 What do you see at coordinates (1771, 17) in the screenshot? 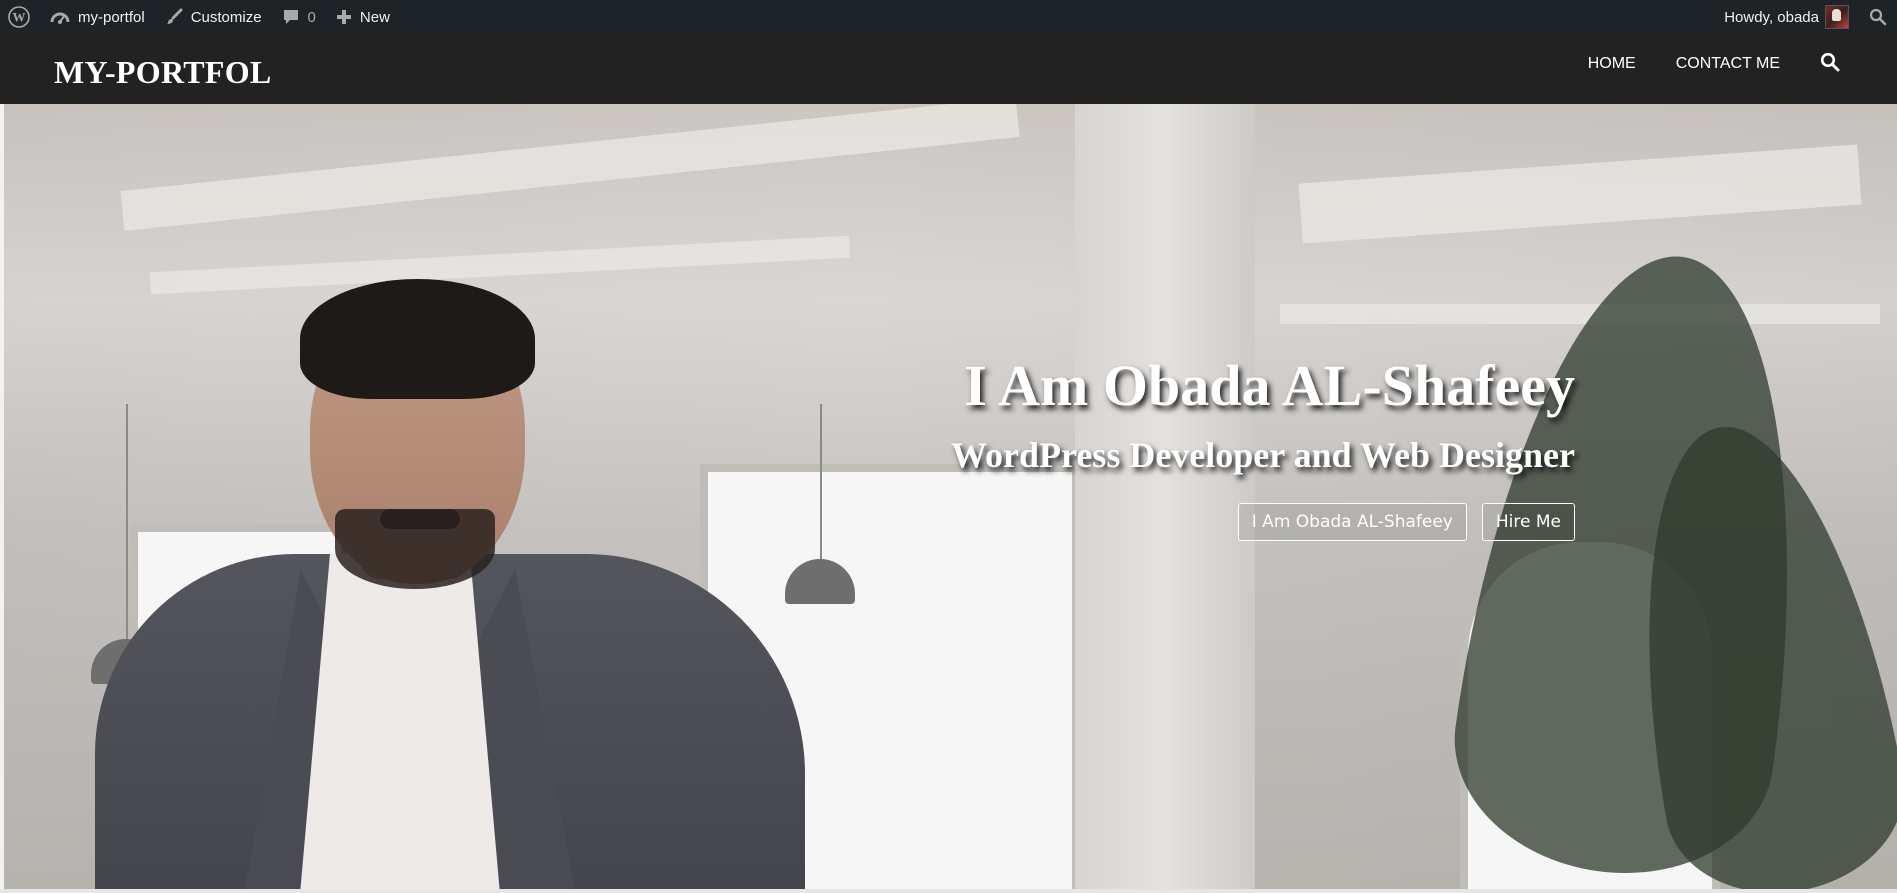
I see `howdy-label: Howdy, obada` at bounding box center [1771, 17].